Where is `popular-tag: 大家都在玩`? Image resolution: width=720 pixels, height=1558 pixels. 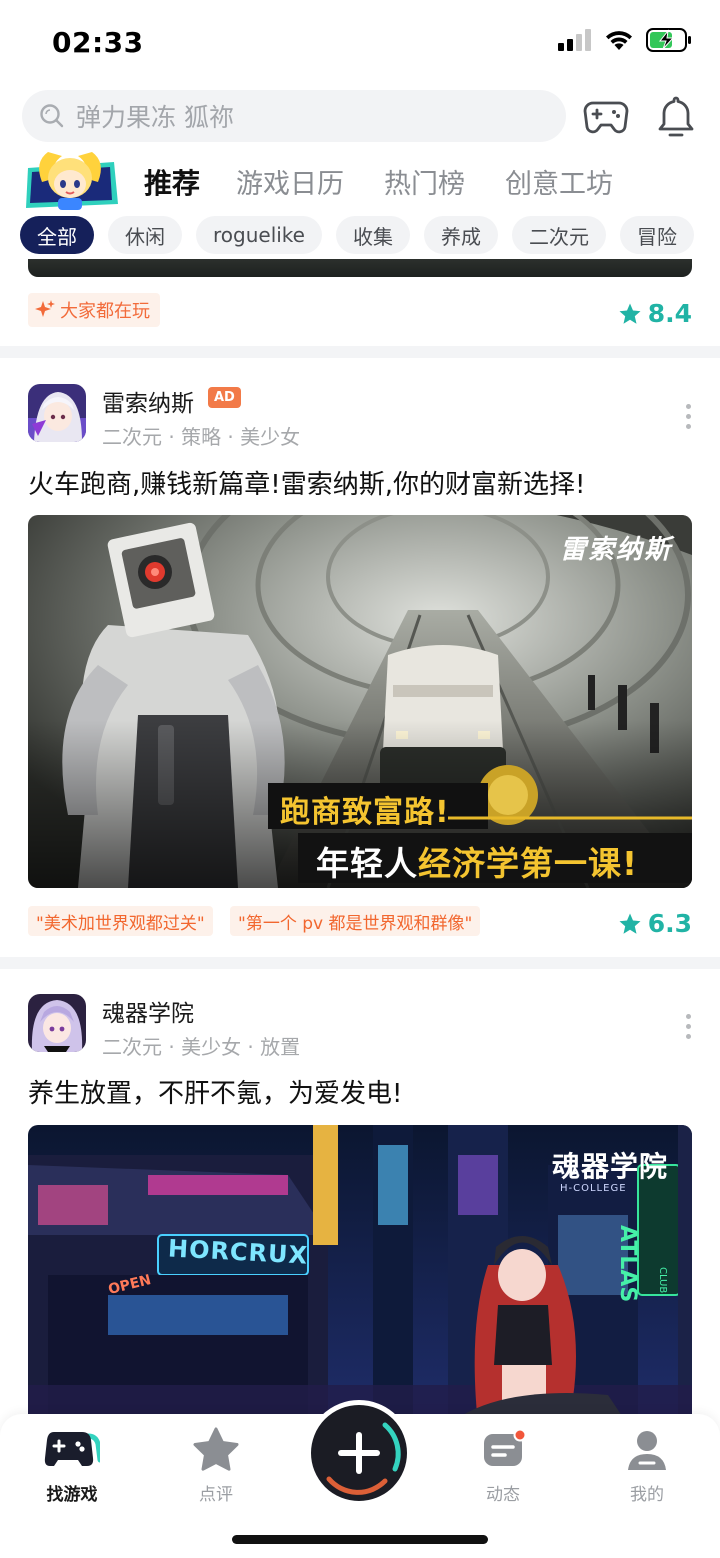 popular-tag: 大家都在玩 is located at coordinates (94, 310).